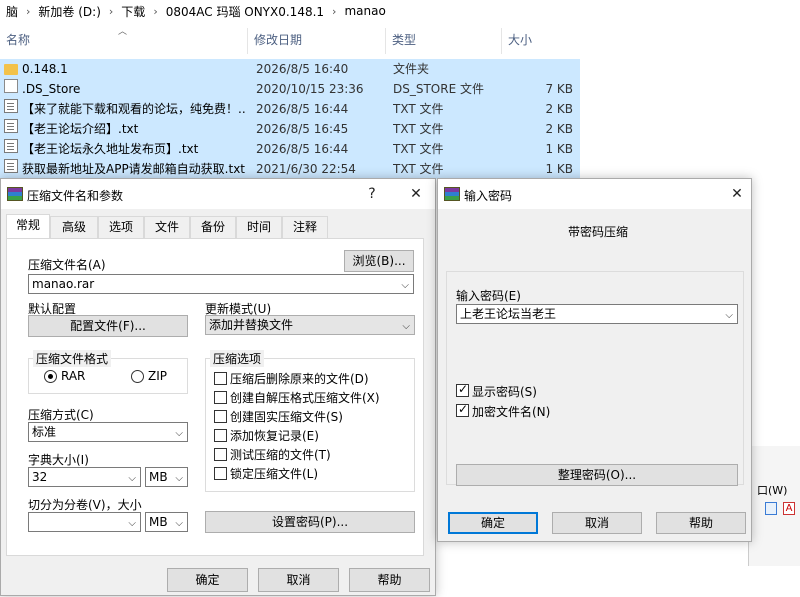  I want to click on option-label: 压缩后删除原来的文件(D), so click(299, 378).